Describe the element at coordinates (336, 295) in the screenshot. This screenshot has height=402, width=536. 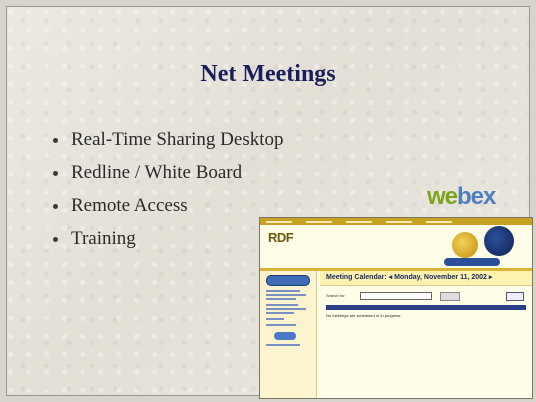
I see `search-label: Search for:` at that location.